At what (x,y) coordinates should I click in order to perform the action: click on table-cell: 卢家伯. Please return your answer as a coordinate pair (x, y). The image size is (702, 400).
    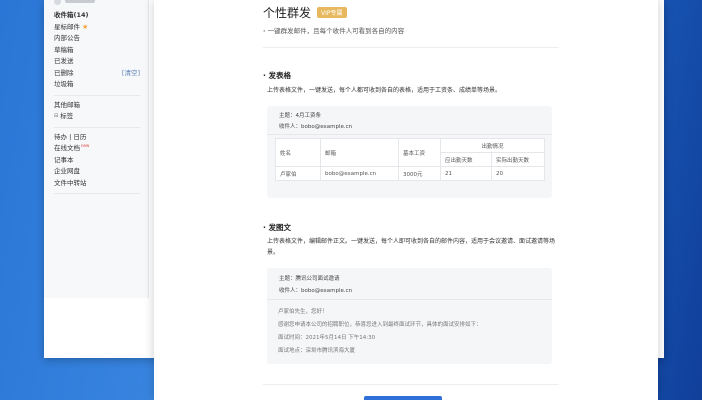
    Looking at the image, I should click on (298, 173).